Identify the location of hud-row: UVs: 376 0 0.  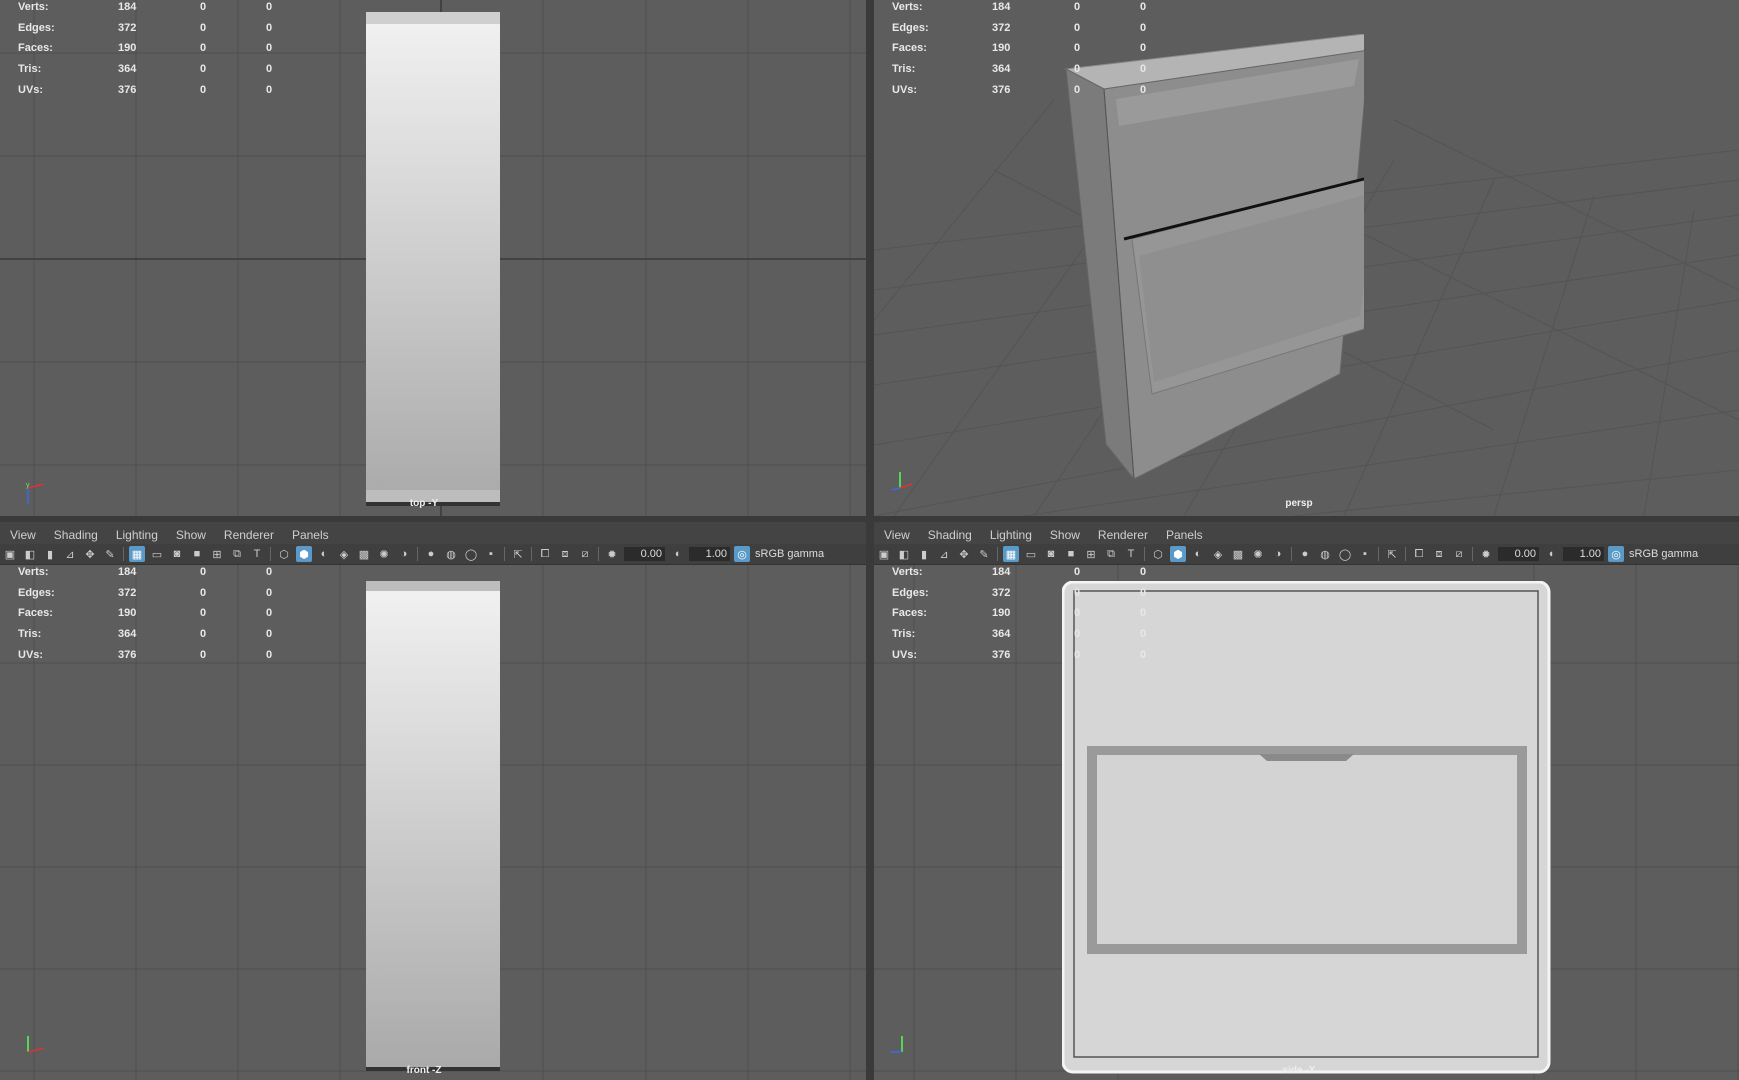
(1022, 655).